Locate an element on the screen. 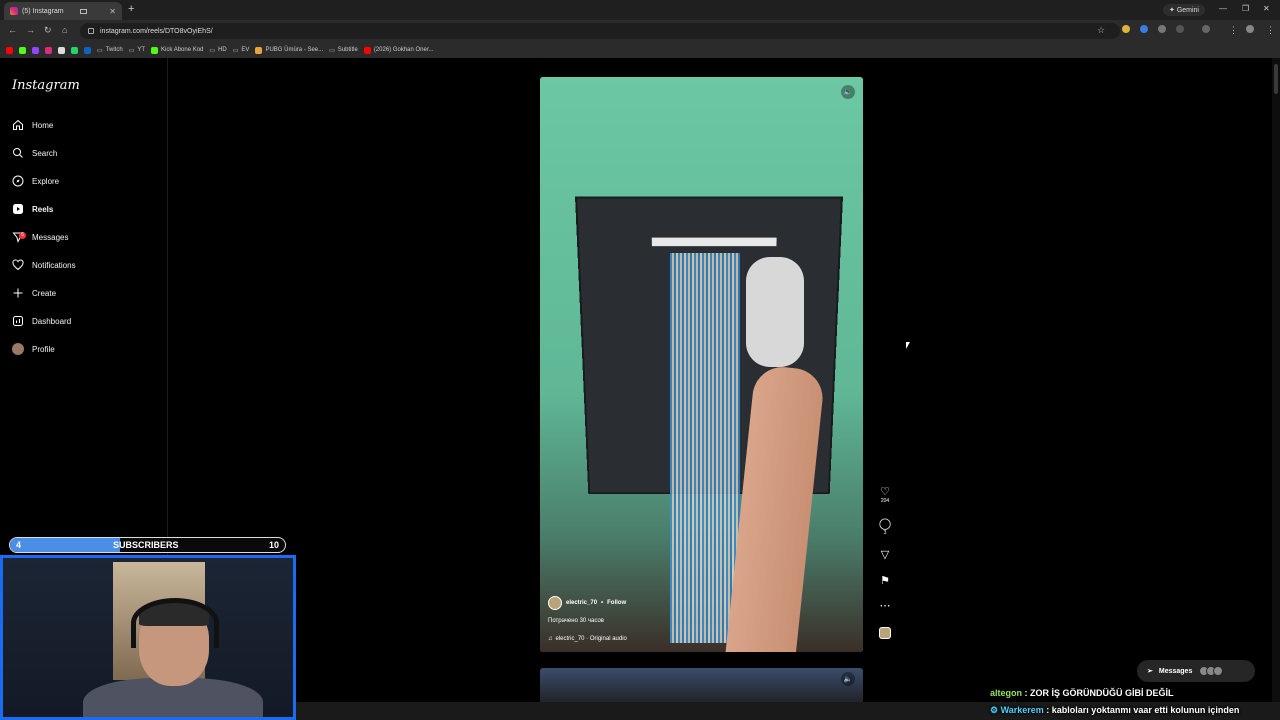 The height and width of the screenshot is (720, 1280). comment-button: ◯ 3 is located at coordinates (885, 527).